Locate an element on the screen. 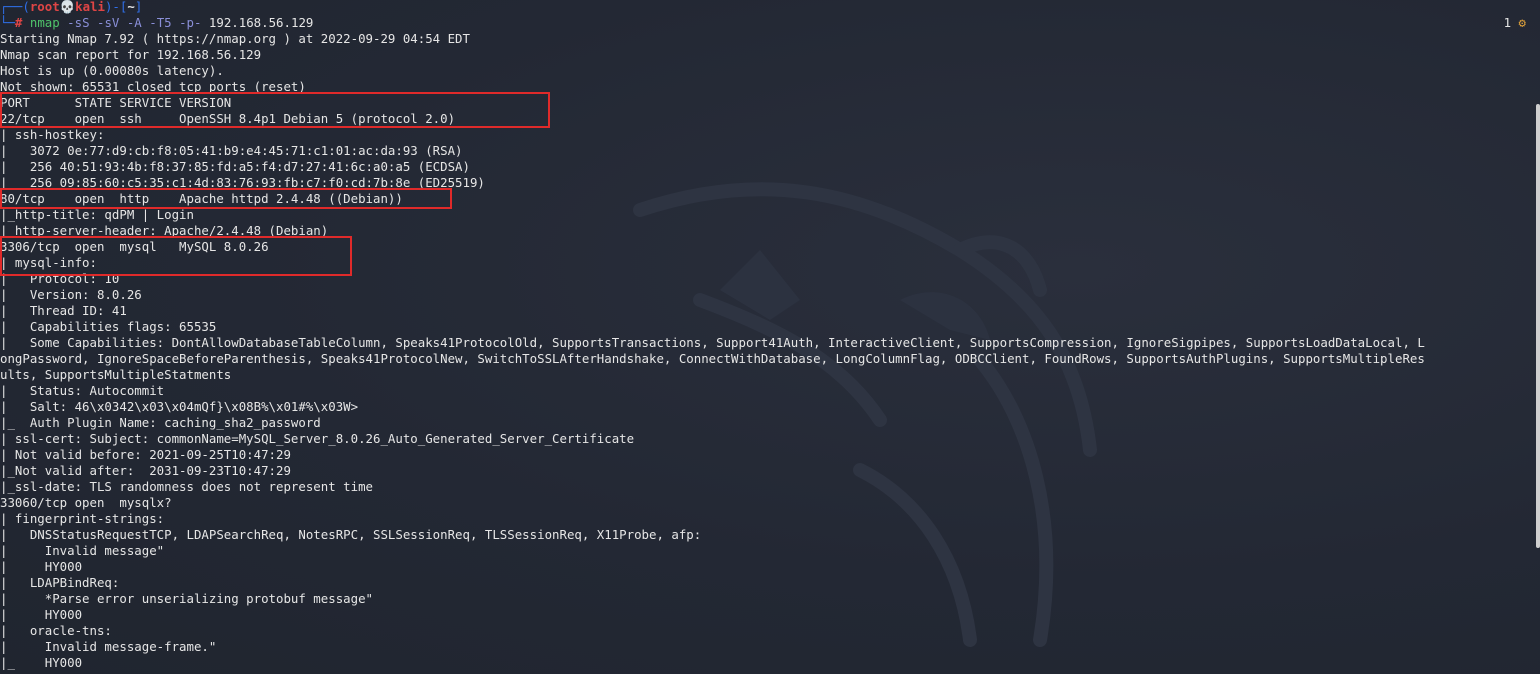 The width and height of the screenshot is (1540, 674). output-line: | Status: Autocommit is located at coordinates (82, 390).